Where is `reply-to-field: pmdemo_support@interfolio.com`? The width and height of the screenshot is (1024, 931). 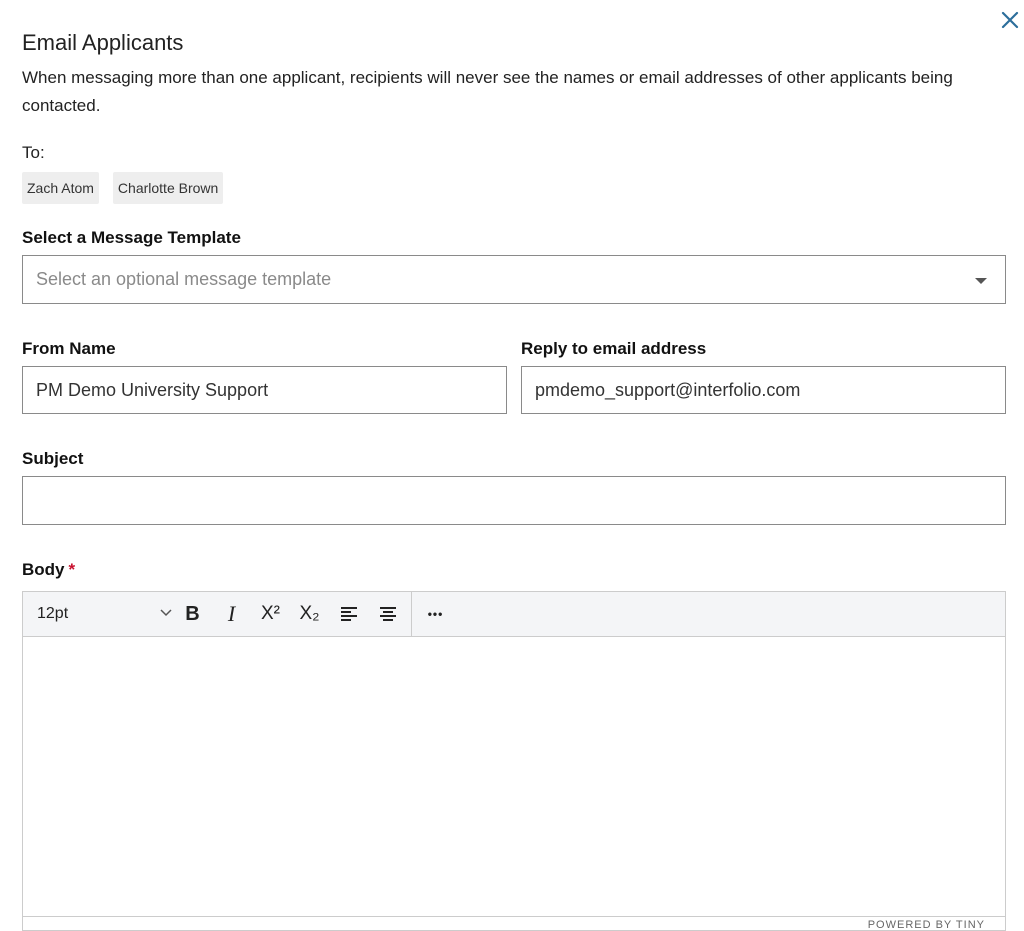
reply-to-field: pmdemo_support@interfolio.com is located at coordinates (763, 390).